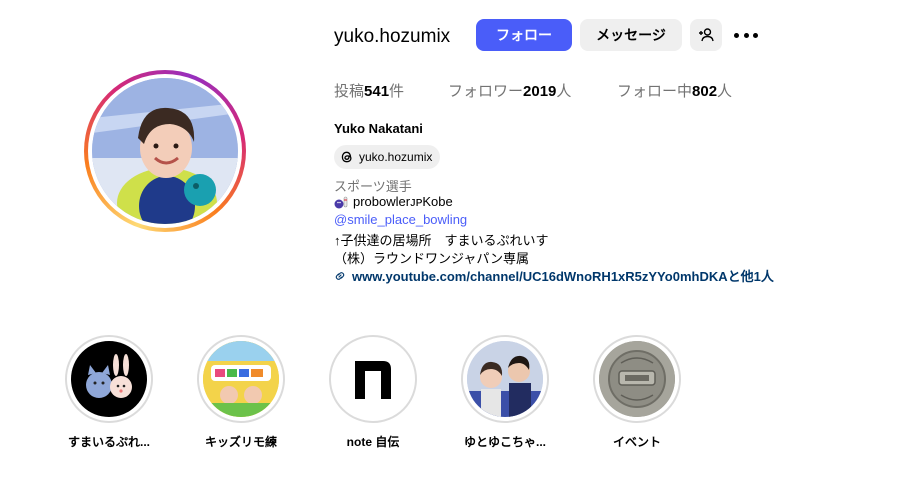 The image size is (909, 485). Describe the element at coordinates (524, 35) in the screenshot. I see `follow-button: フォロー` at that location.